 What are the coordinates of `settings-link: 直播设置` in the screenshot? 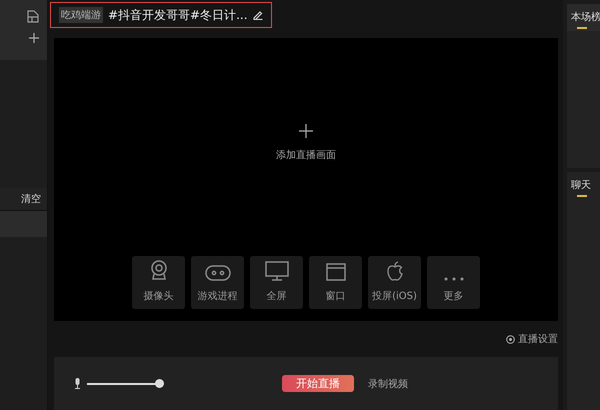 It's located at (532, 339).